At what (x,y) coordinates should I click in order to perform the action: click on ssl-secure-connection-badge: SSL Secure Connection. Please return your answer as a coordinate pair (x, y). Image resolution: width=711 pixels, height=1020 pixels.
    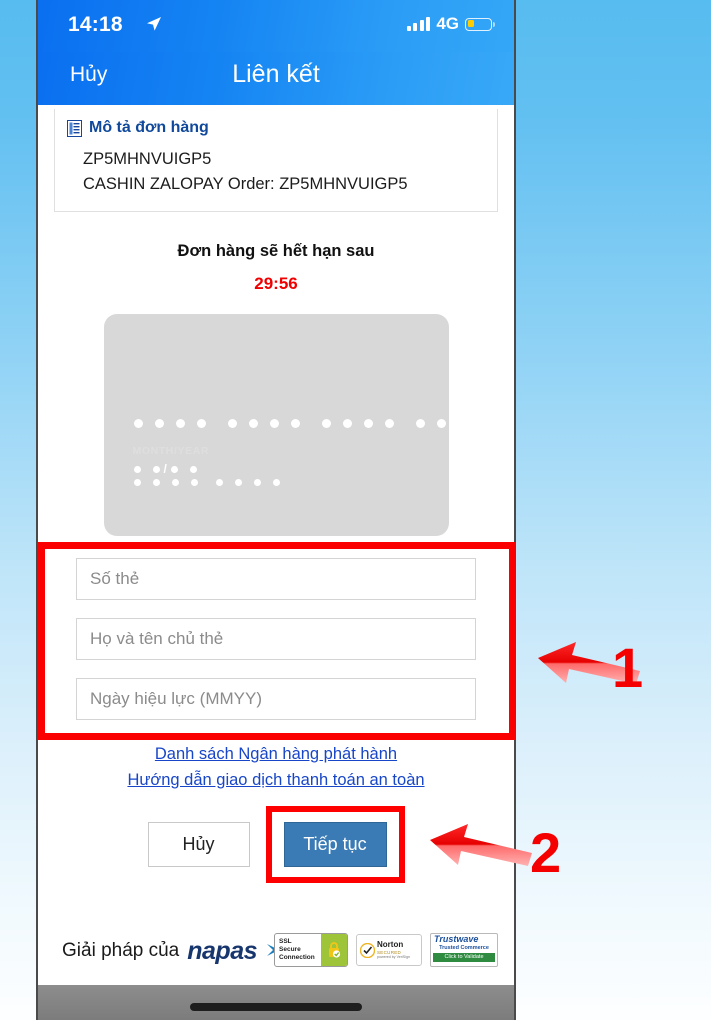
    Looking at the image, I should click on (311, 950).